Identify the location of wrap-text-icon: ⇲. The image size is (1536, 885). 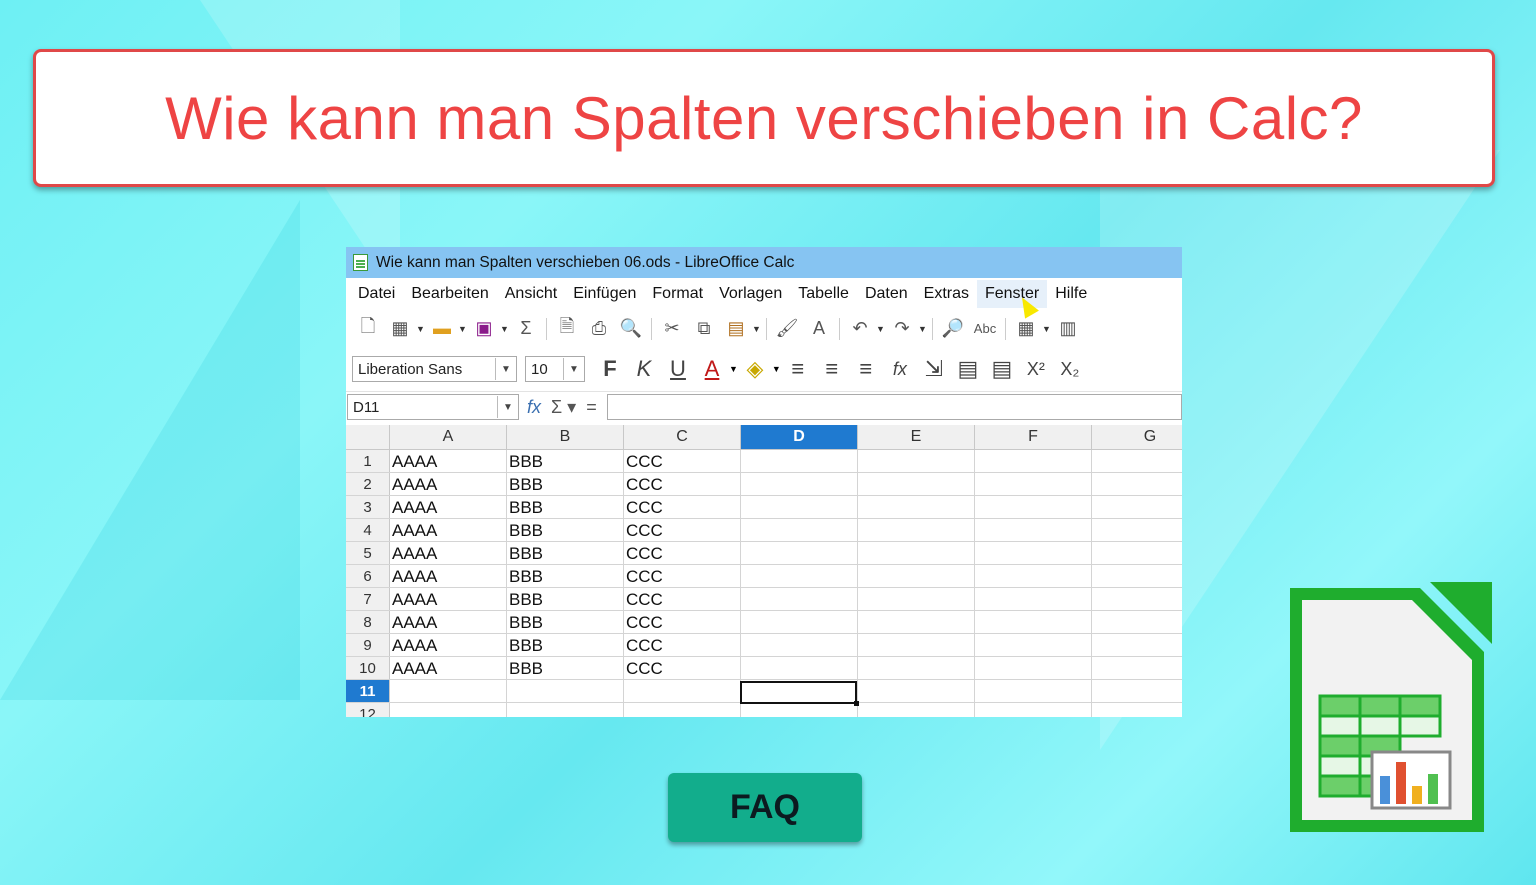
(934, 369).